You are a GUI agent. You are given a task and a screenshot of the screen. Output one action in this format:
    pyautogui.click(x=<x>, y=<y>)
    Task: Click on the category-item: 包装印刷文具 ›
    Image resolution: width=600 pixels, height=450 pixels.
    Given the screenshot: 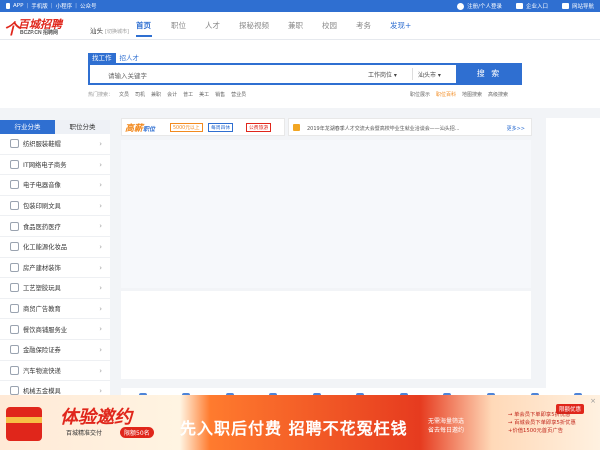 What is the action you would take?
    pyautogui.click(x=55, y=206)
    